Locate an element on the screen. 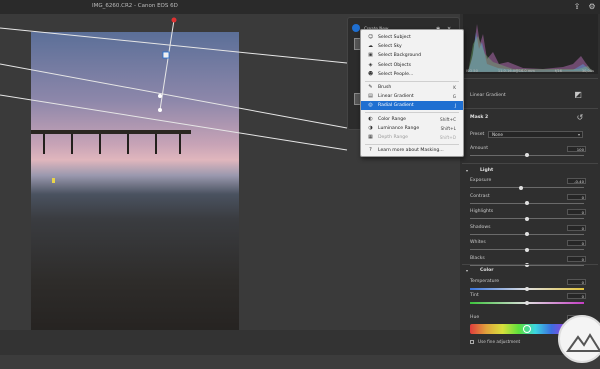  shadows-value: 0 is located at coordinates (576, 227).